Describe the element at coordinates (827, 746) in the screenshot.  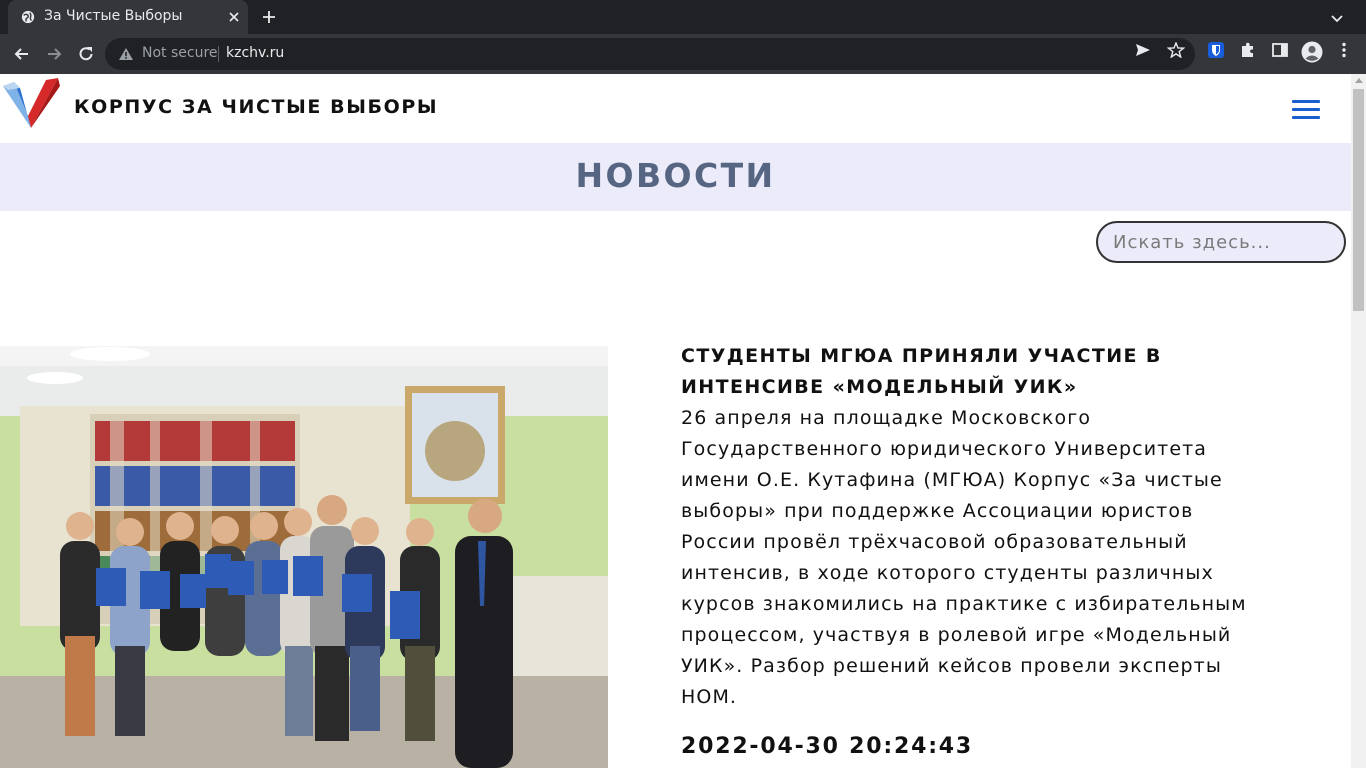
I see `article-date: 2022-04-30 20:24:43` at that location.